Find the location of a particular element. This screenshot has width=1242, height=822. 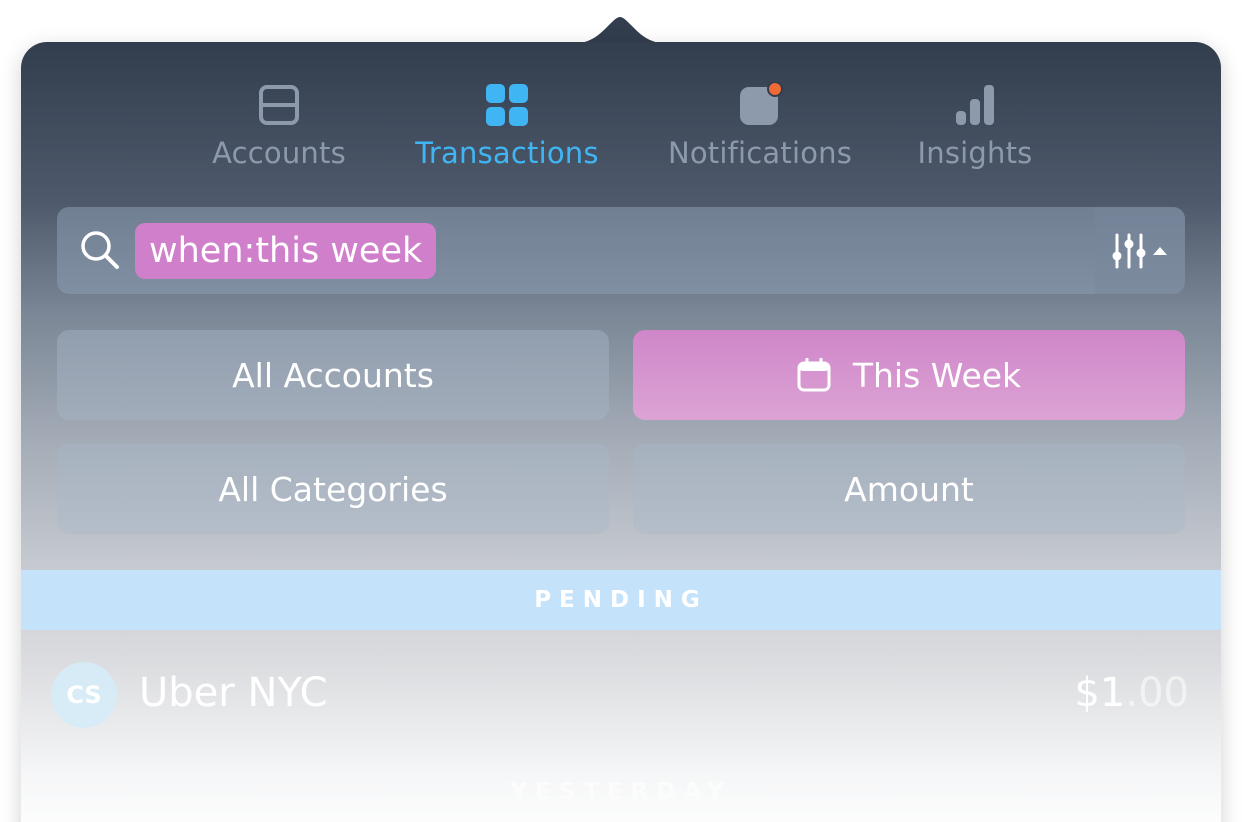

search-bar: when:this week is located at coordinates (621, 250).